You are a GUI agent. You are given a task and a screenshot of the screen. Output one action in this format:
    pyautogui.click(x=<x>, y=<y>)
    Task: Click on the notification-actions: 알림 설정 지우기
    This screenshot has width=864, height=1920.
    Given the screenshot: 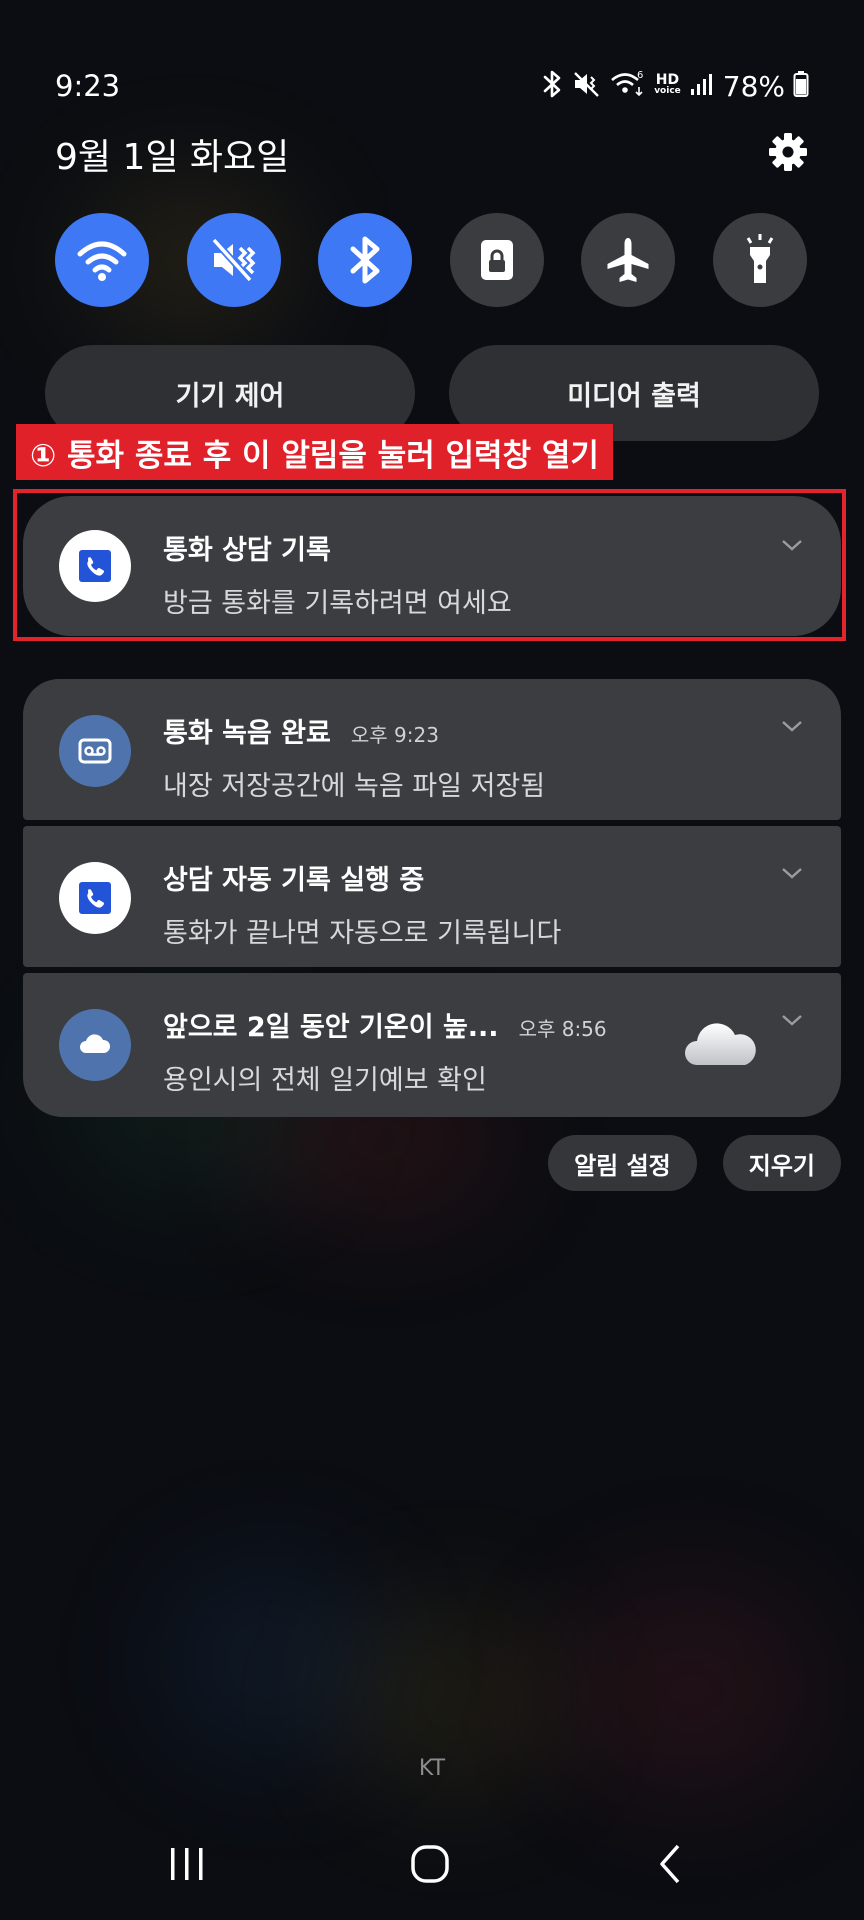 What is the action you would take?
    pyautogui.click(x=694, y=1163)
    